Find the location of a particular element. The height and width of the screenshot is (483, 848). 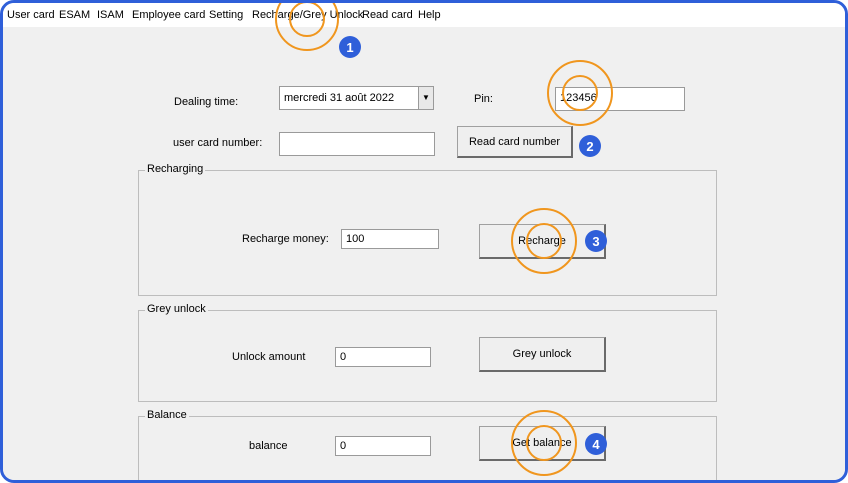

menu-isam: ISAM is located at coordinates (110, 15).